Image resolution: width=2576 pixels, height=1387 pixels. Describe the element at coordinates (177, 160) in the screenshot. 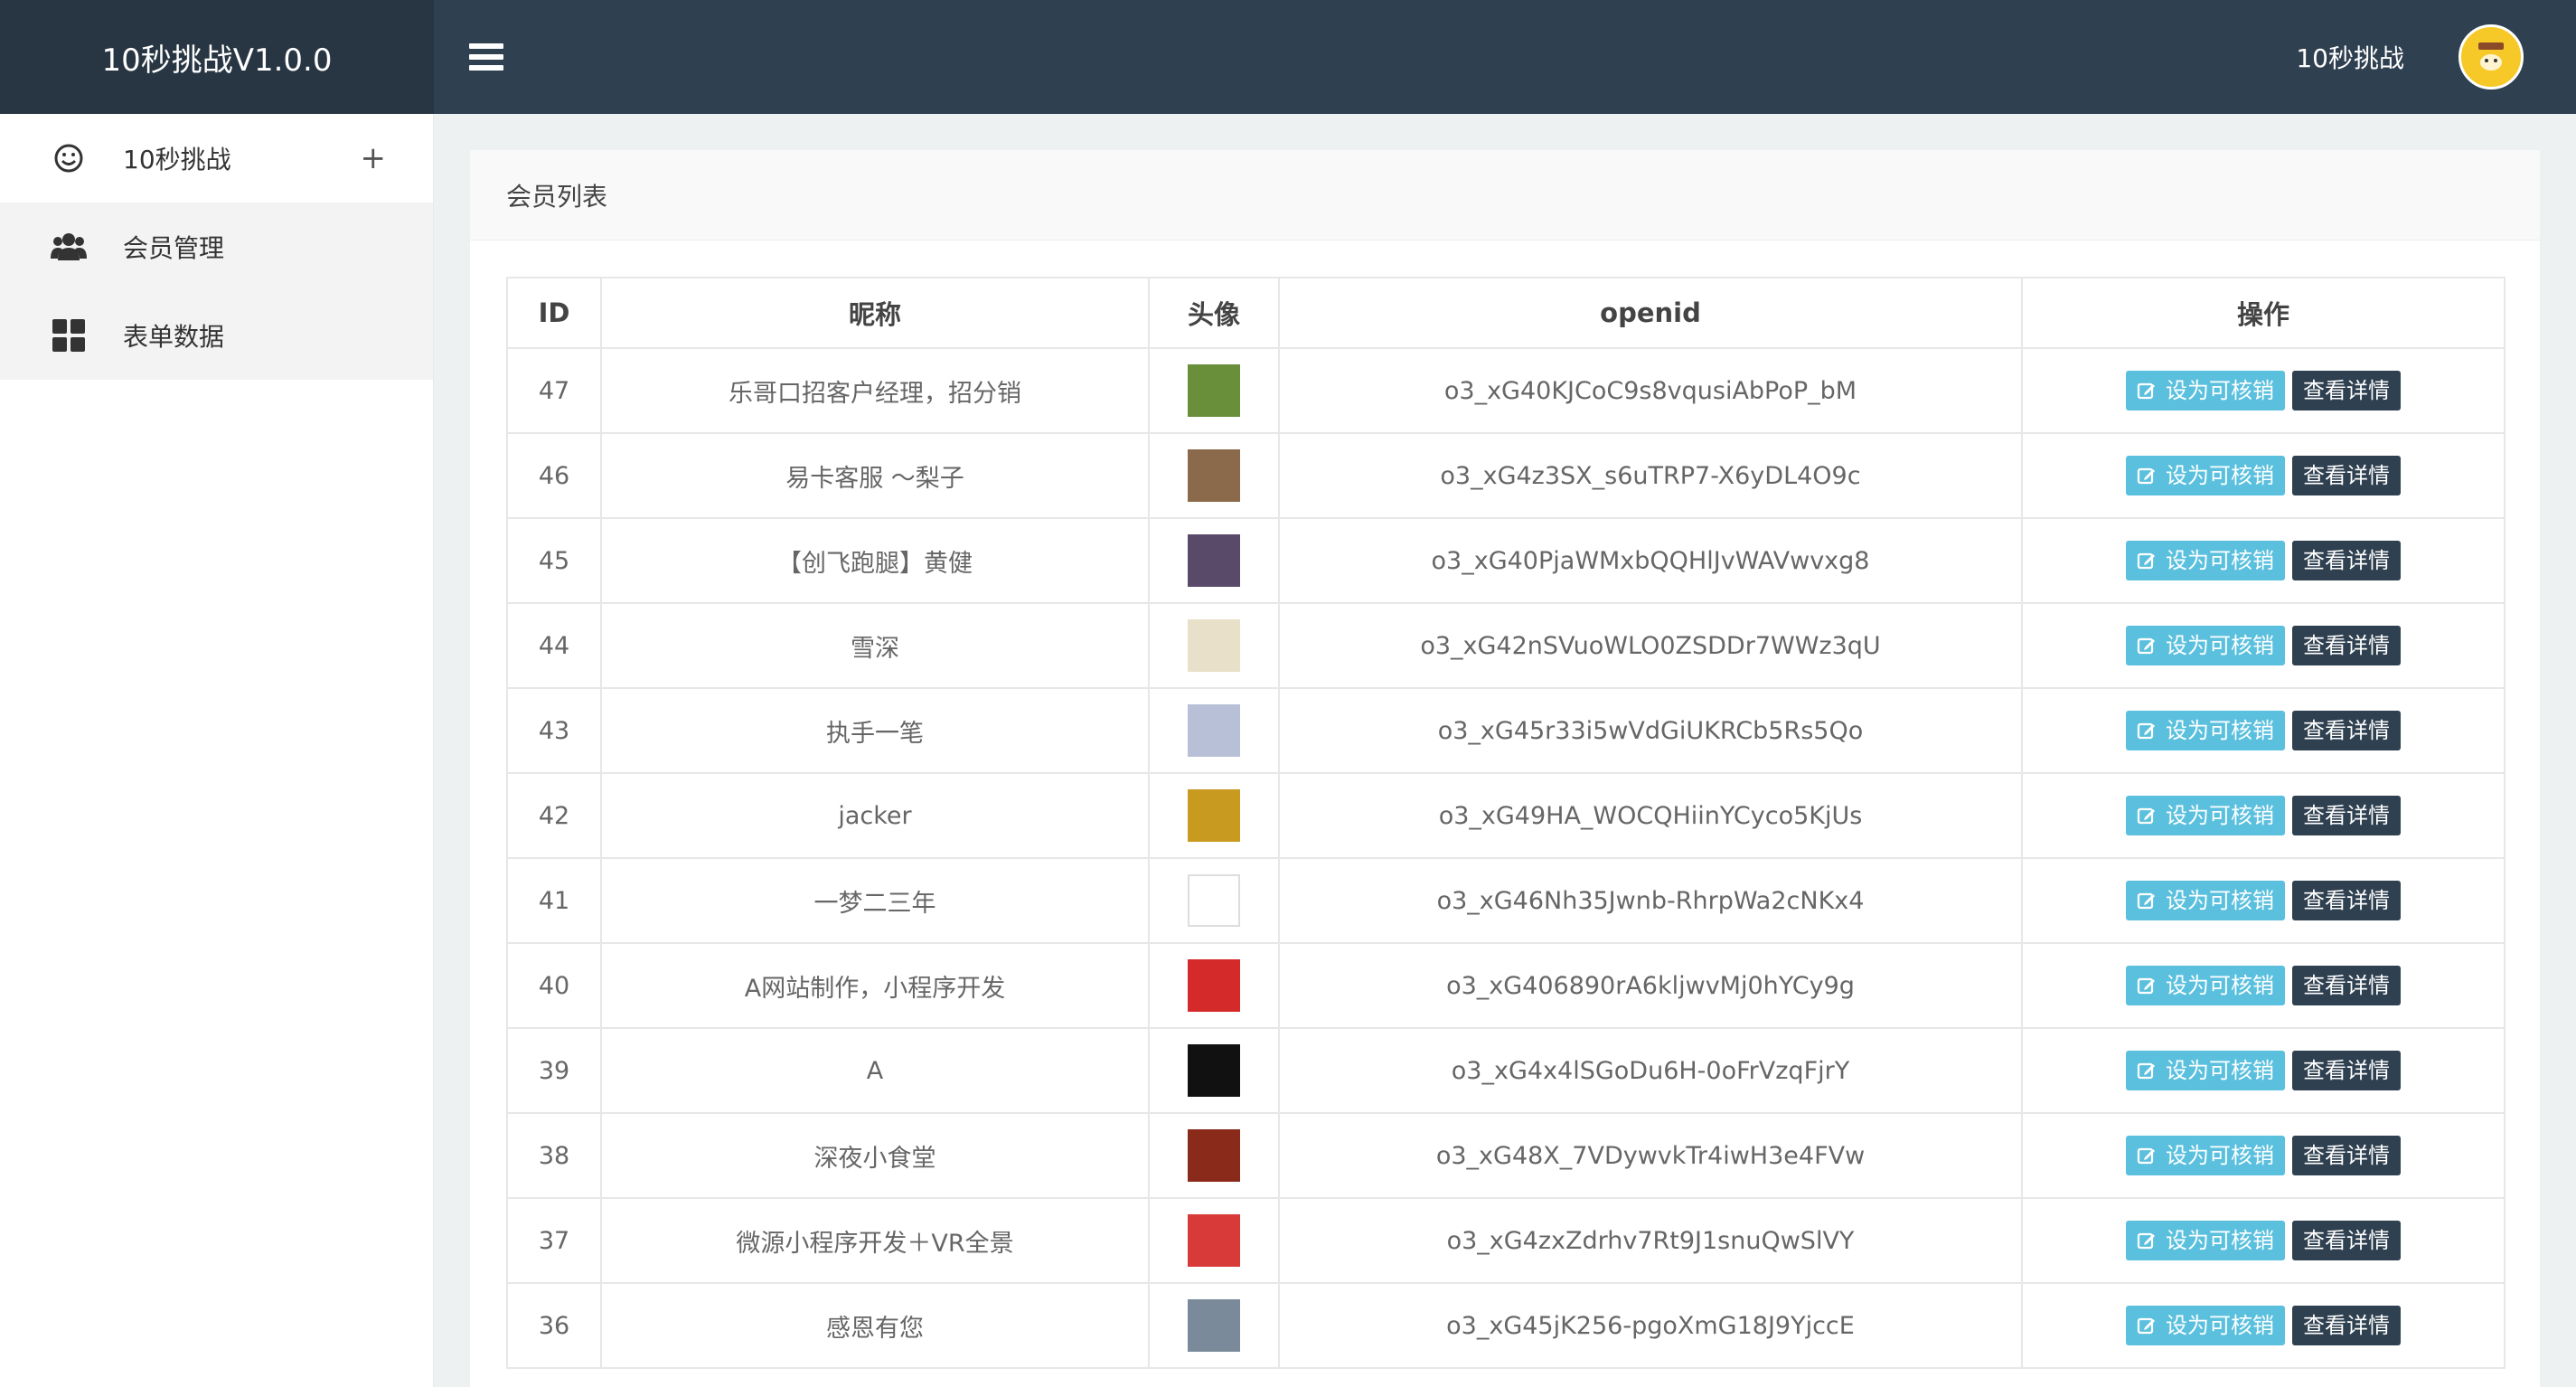

I see `sidebar-item-label: 10秒挑战` at that location.